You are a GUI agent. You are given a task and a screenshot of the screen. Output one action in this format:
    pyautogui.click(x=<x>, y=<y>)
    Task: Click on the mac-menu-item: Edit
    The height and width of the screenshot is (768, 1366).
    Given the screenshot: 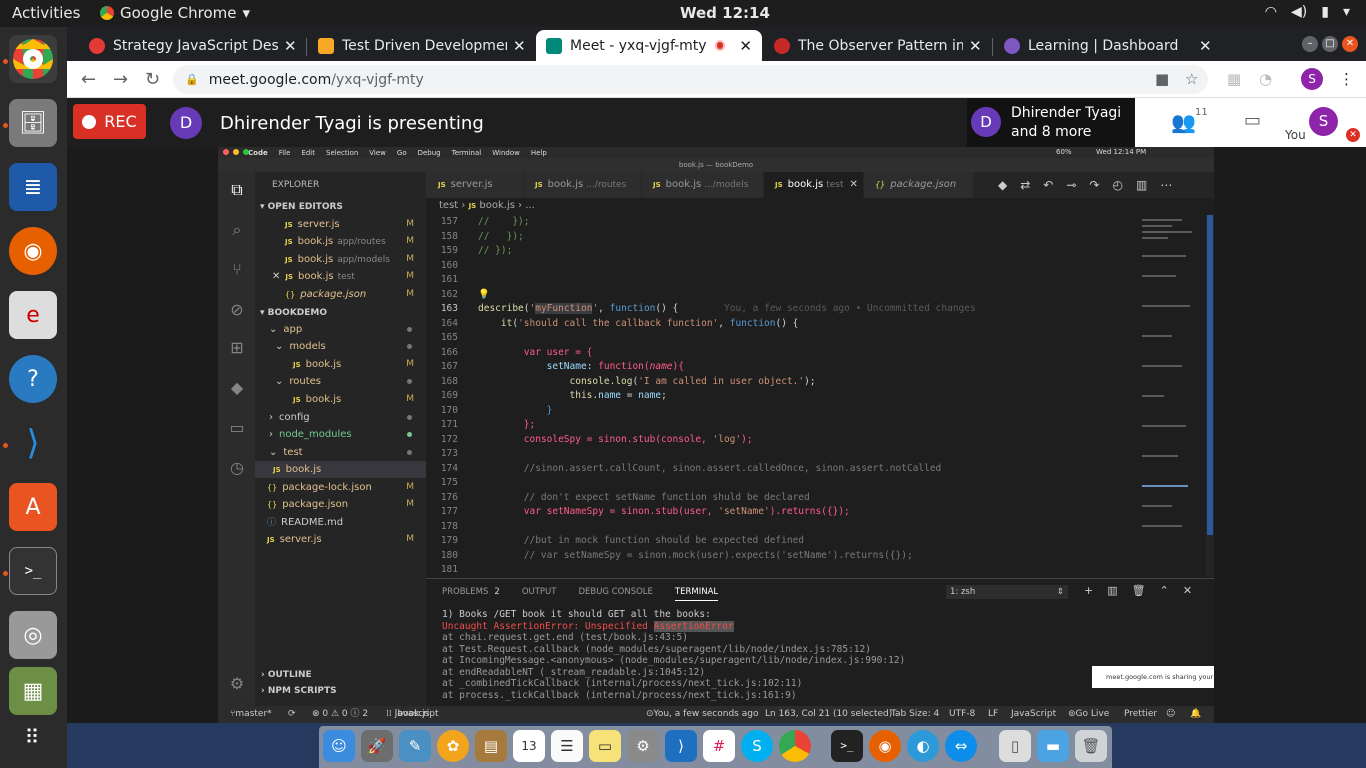 What is the action you would take?
    pyautogui.click(x=308, y=152)
    